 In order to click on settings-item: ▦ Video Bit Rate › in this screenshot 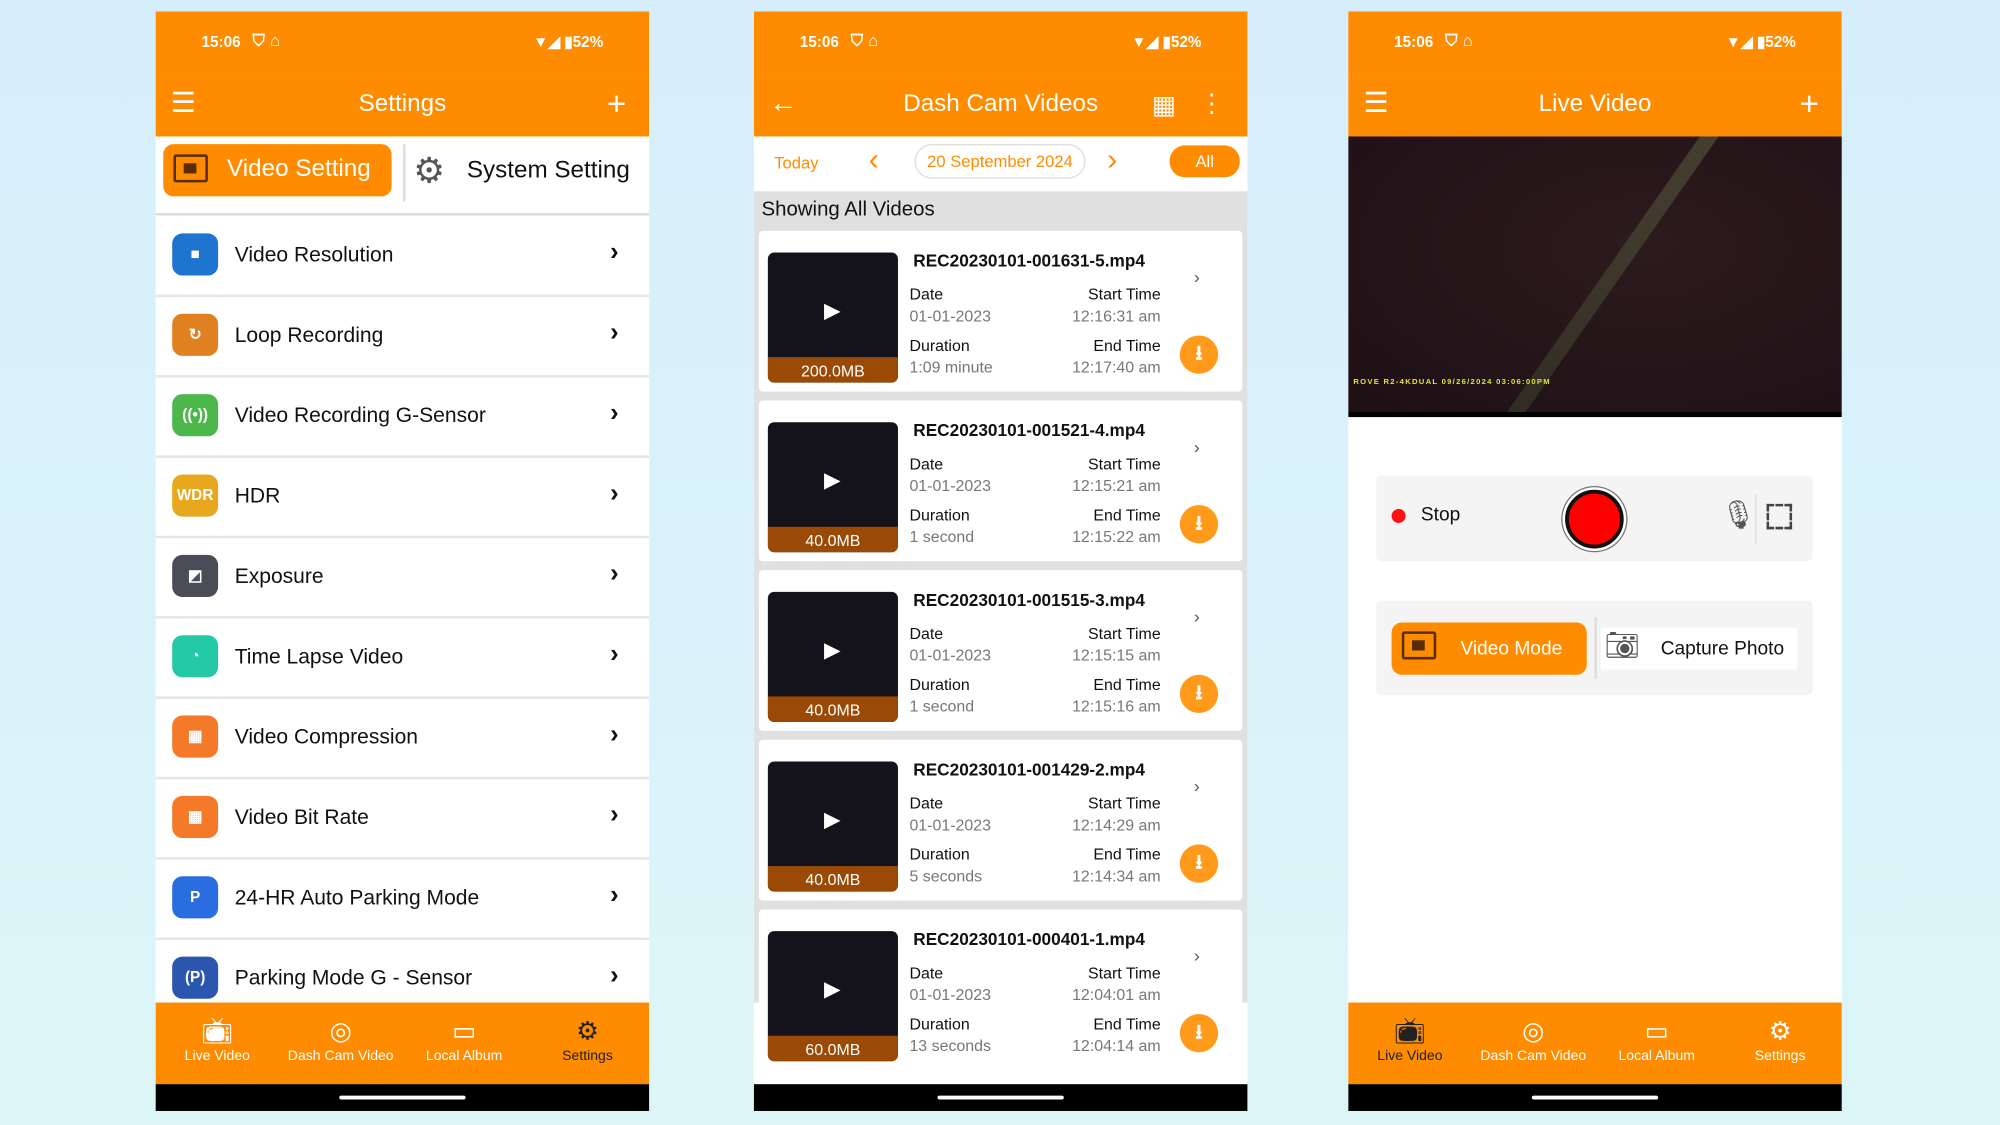, I will do `click(402, 819)`.